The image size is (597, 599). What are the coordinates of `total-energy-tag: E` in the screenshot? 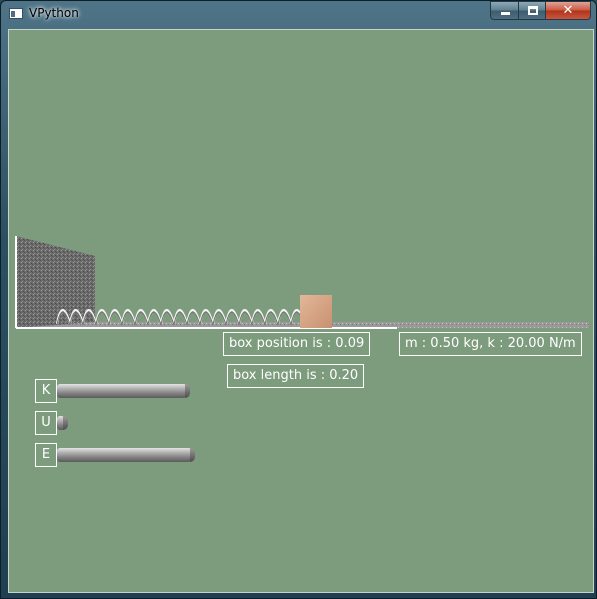 It's located at (46, 455).